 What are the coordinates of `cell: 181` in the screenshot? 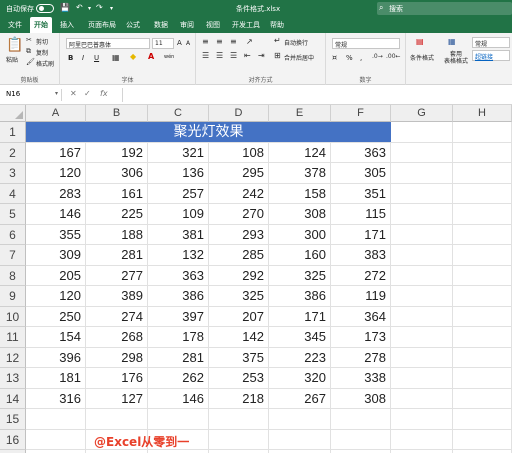 It's located at (56, 378).